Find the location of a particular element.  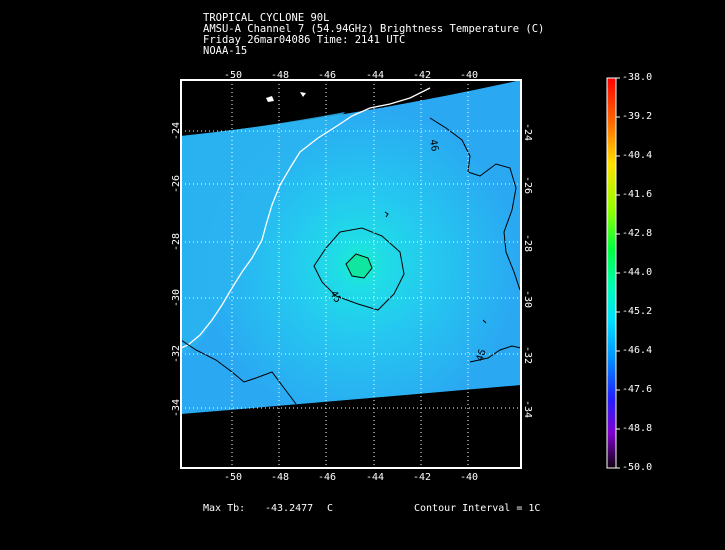

lat-right-label: -34 is located at coordinates (527, 409).